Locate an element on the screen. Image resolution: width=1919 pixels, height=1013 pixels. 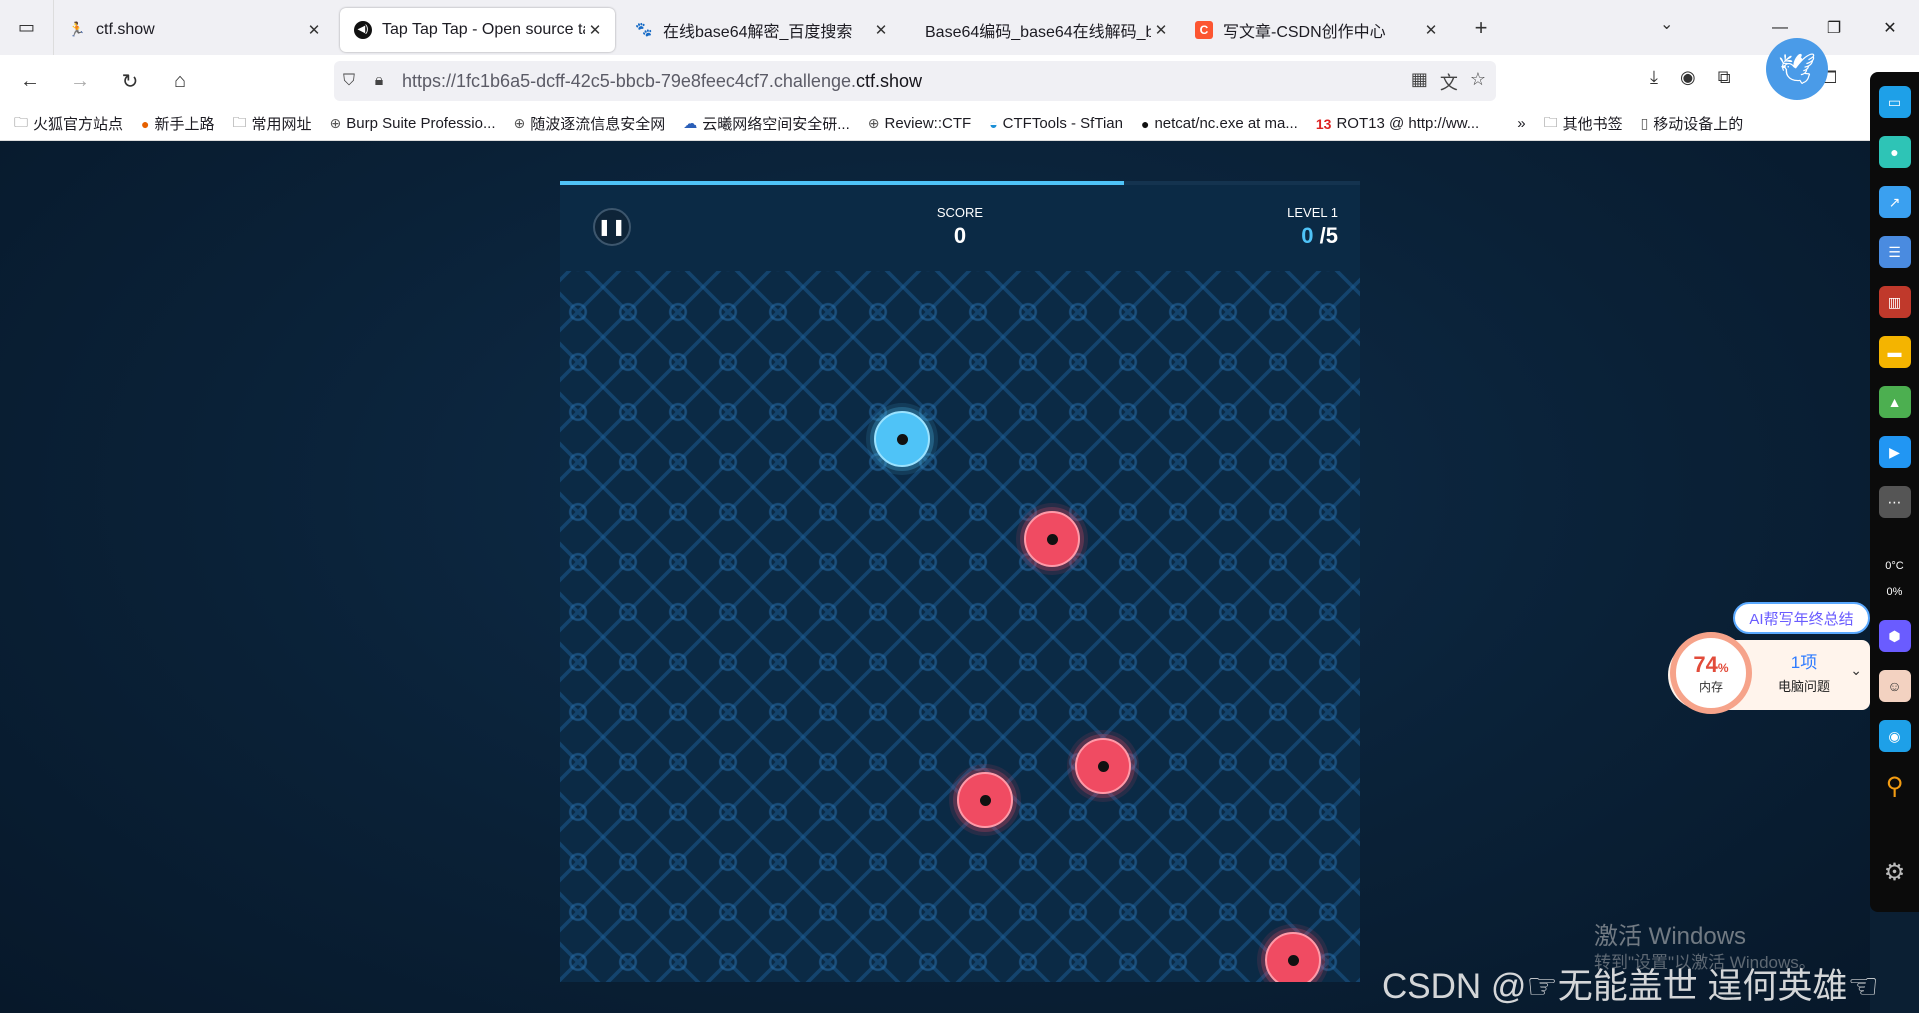
tab-title: 写文章-CSDN创作中心 is located at coordinates (1304, 32).